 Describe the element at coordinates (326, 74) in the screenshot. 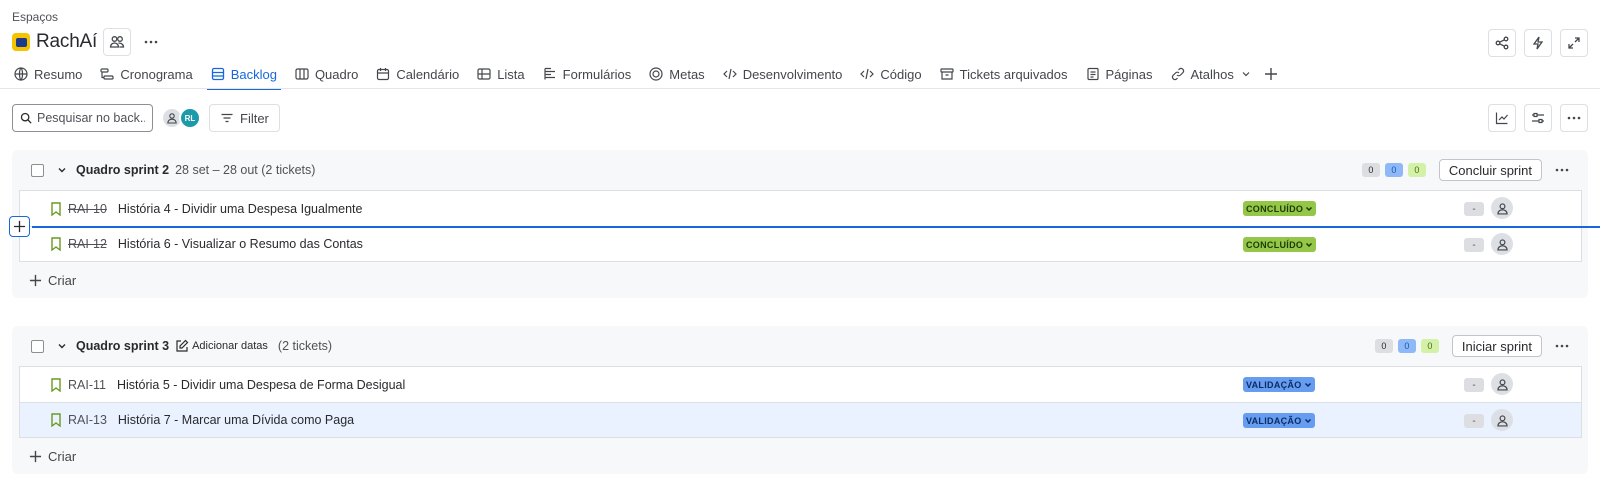

I see `tab-quadro: Quadro` at that location.